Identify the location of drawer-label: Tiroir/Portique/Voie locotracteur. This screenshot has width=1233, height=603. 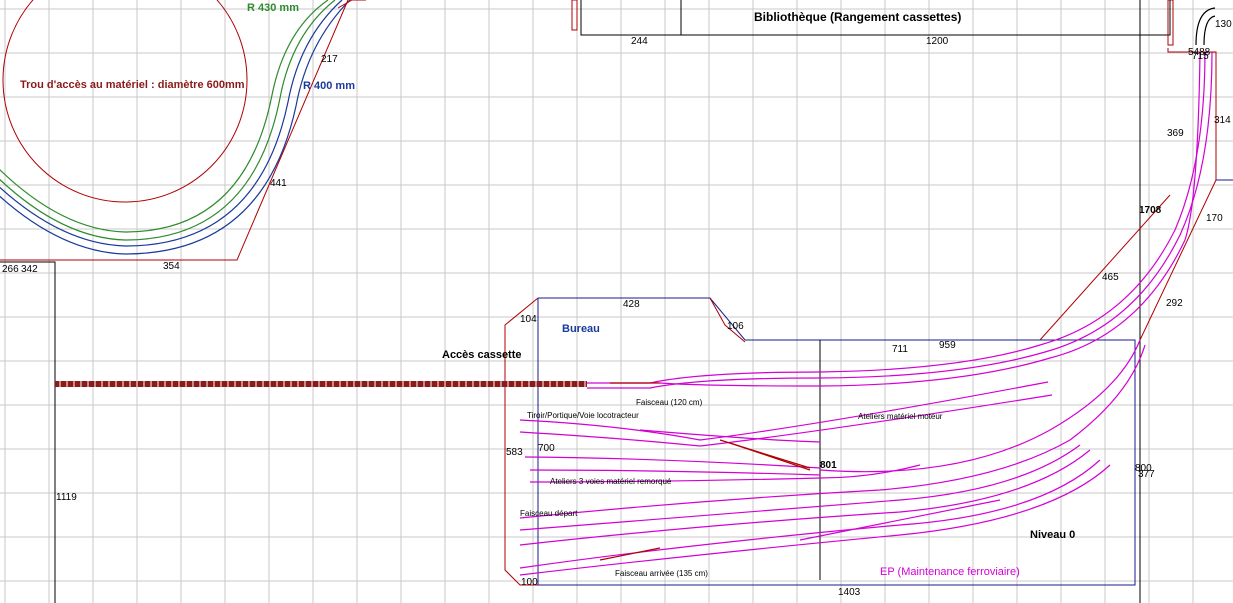
(583, 415).